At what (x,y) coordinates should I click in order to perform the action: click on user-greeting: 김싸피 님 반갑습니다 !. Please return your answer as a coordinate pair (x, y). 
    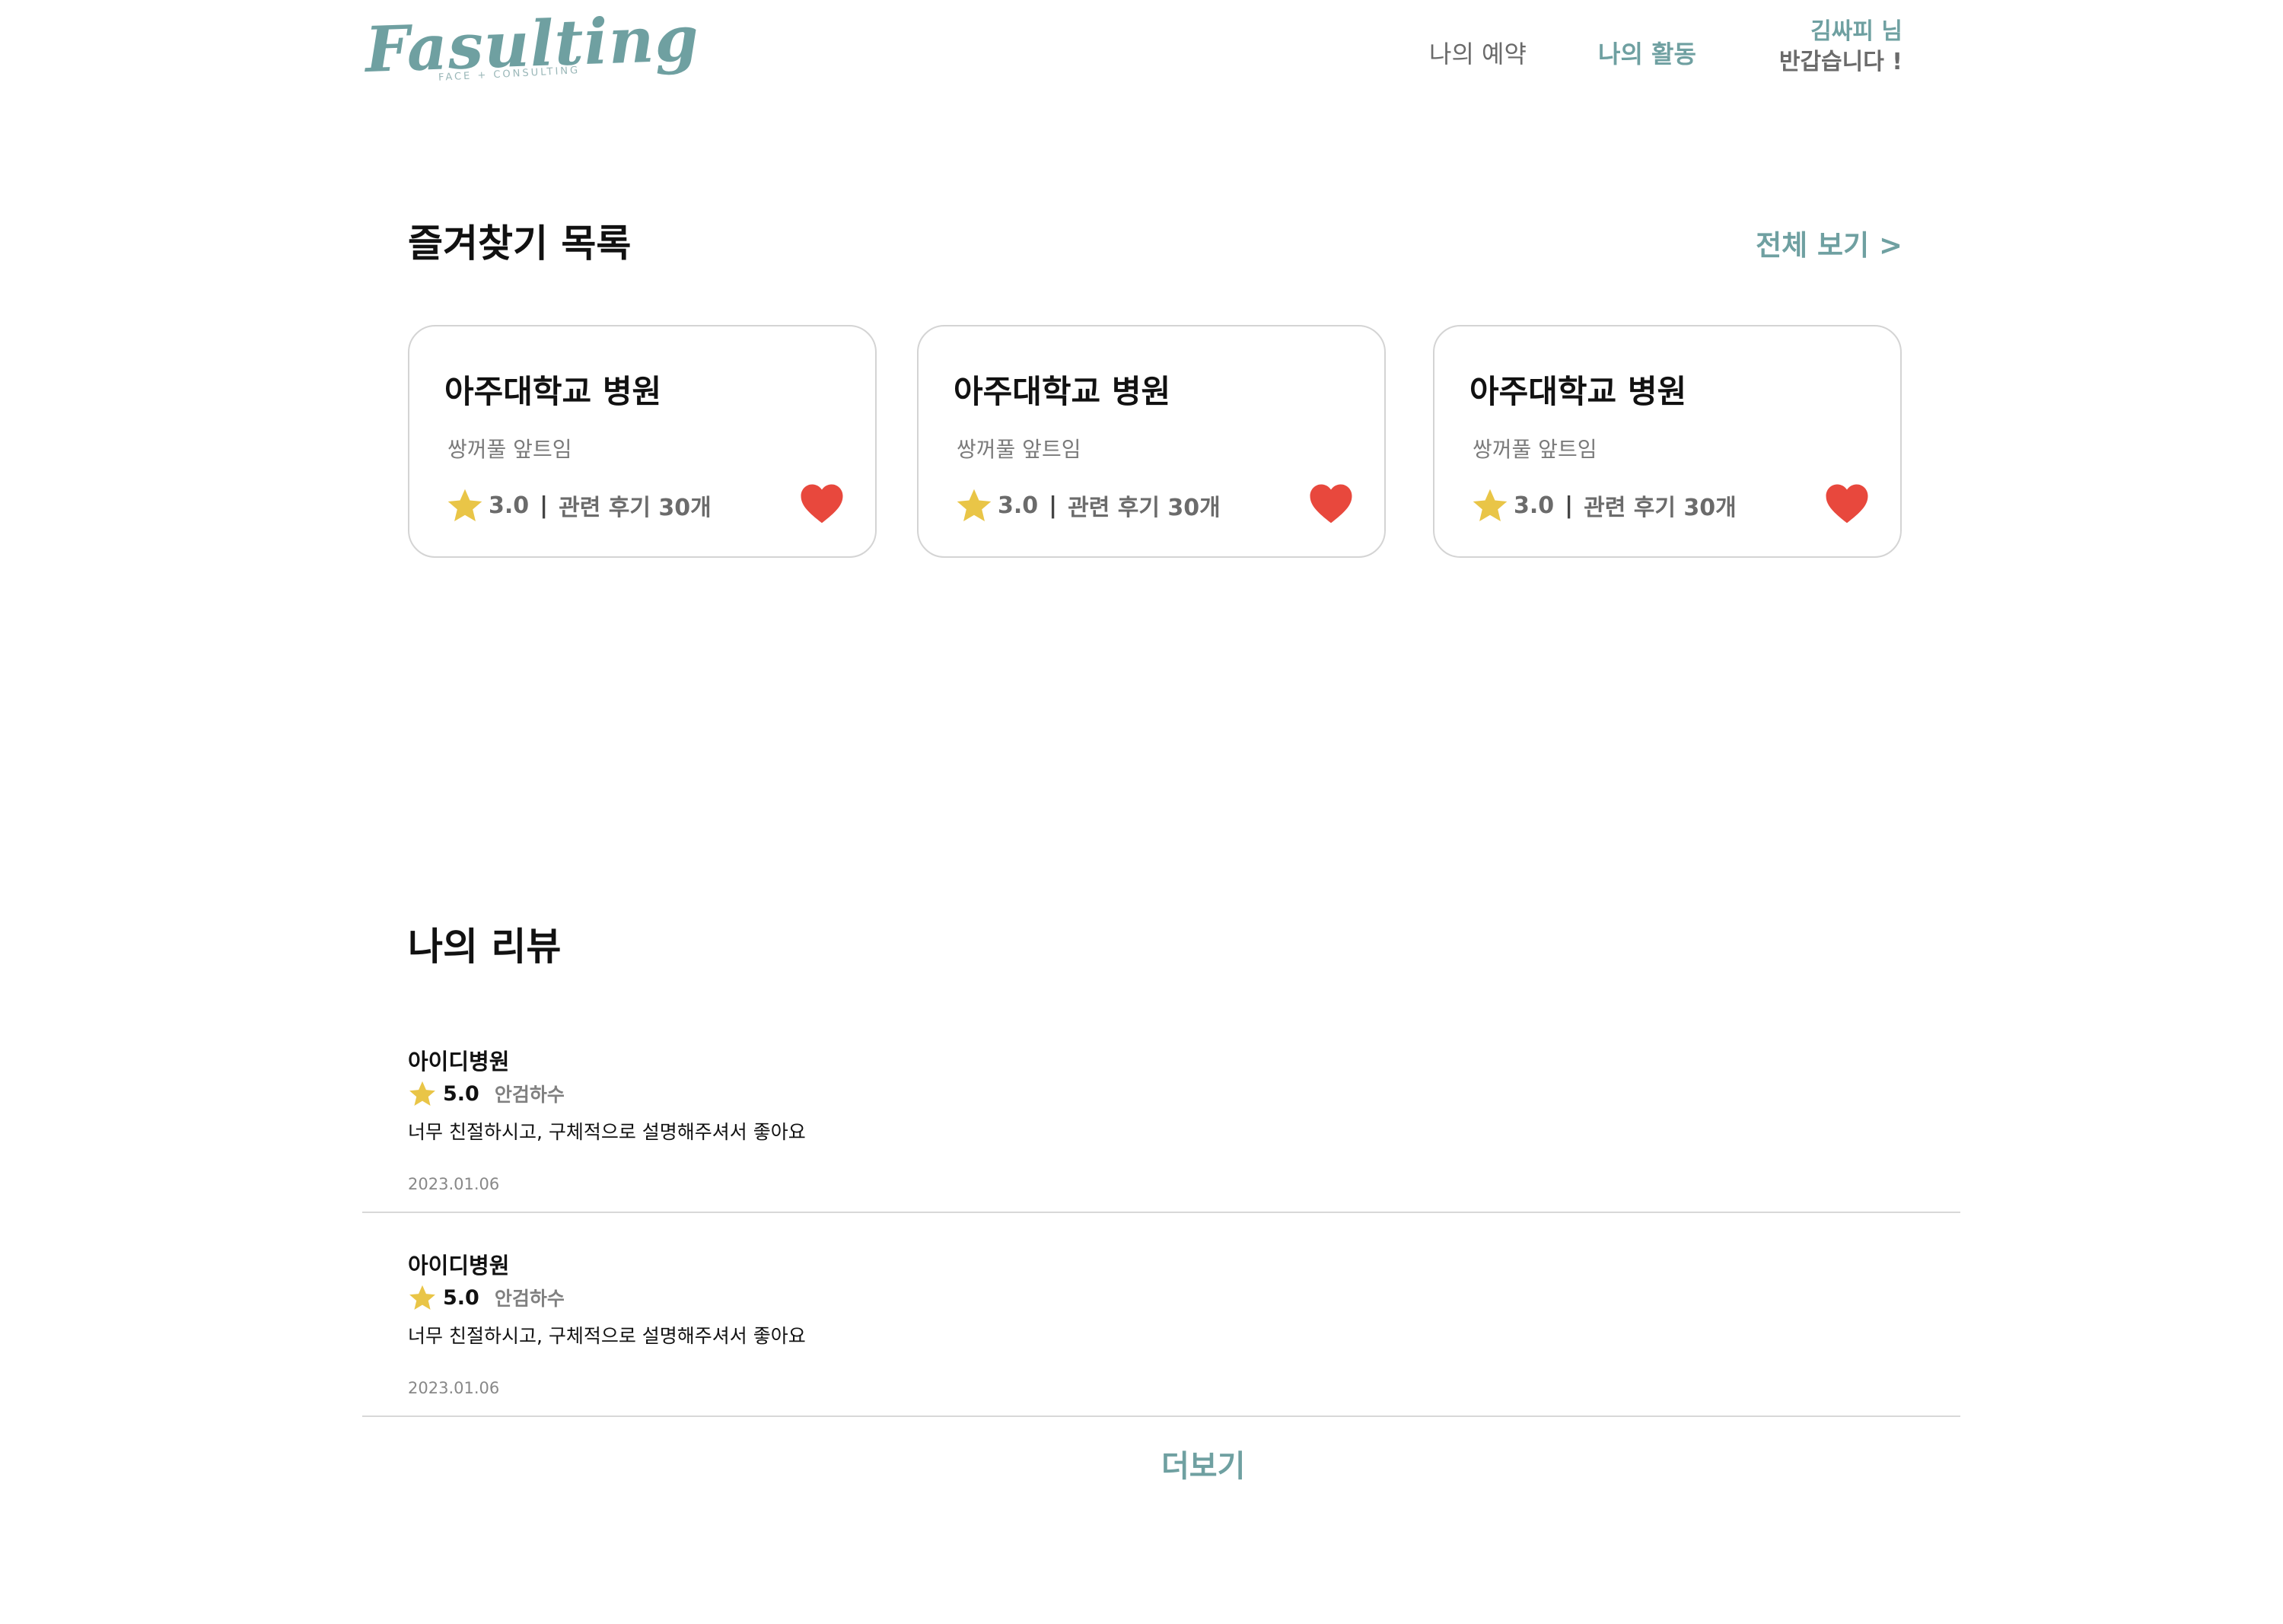
    Looking at the image, I should click on (1840, 47).